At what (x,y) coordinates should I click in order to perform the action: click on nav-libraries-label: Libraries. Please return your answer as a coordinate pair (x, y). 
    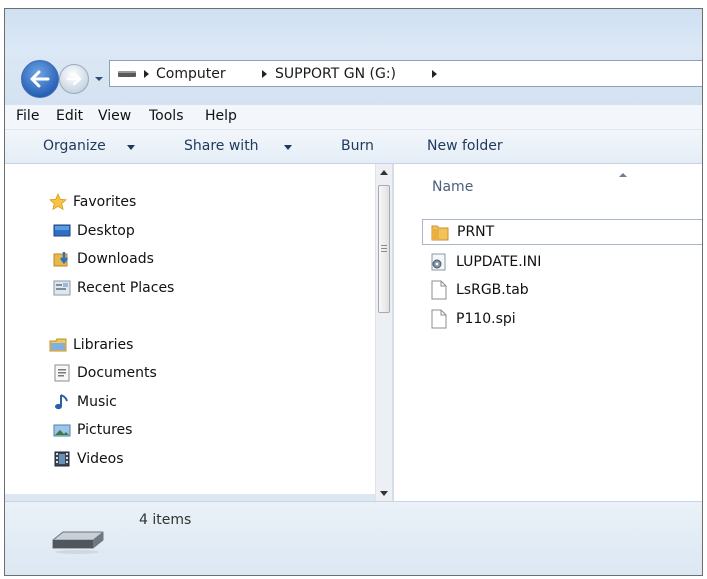
    Looking at the image, I should click on (103, 345).